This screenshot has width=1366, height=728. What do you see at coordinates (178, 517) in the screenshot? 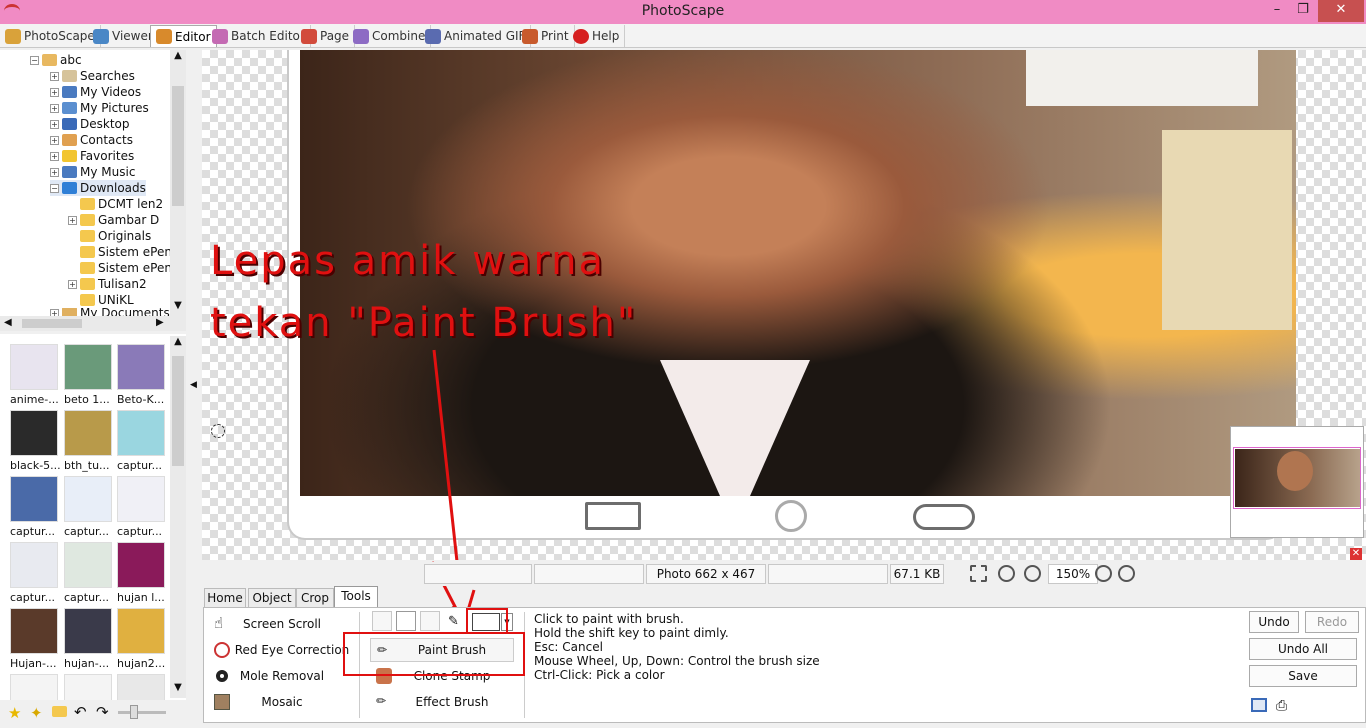
I see `thumbnail-scrollbar: ▲ ▼` at bounding box center [178, 517].